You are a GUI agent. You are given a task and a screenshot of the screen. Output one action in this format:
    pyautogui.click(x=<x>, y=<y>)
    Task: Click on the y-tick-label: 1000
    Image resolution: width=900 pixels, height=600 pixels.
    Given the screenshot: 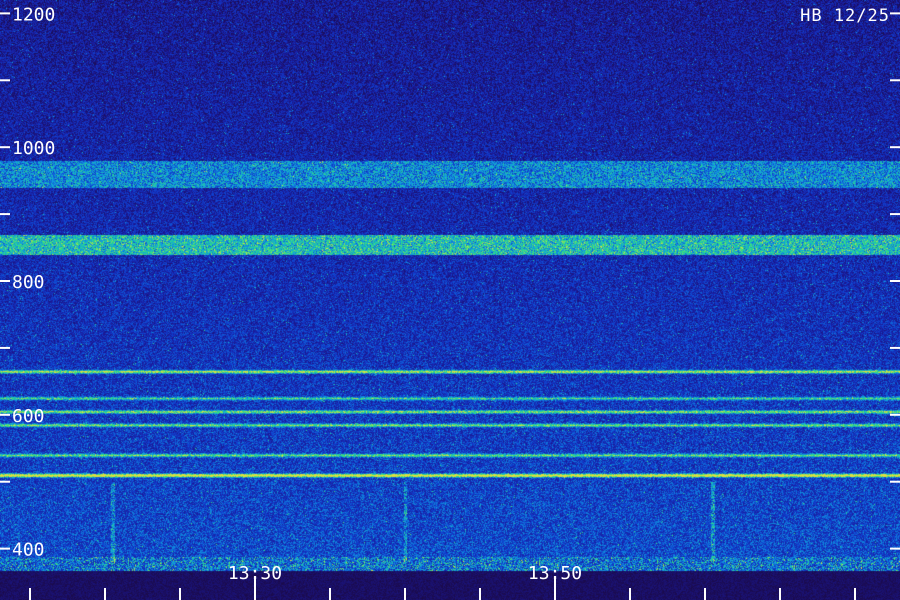 What is the action you would take?
    pyautogui.click(x=33, y=148)
    